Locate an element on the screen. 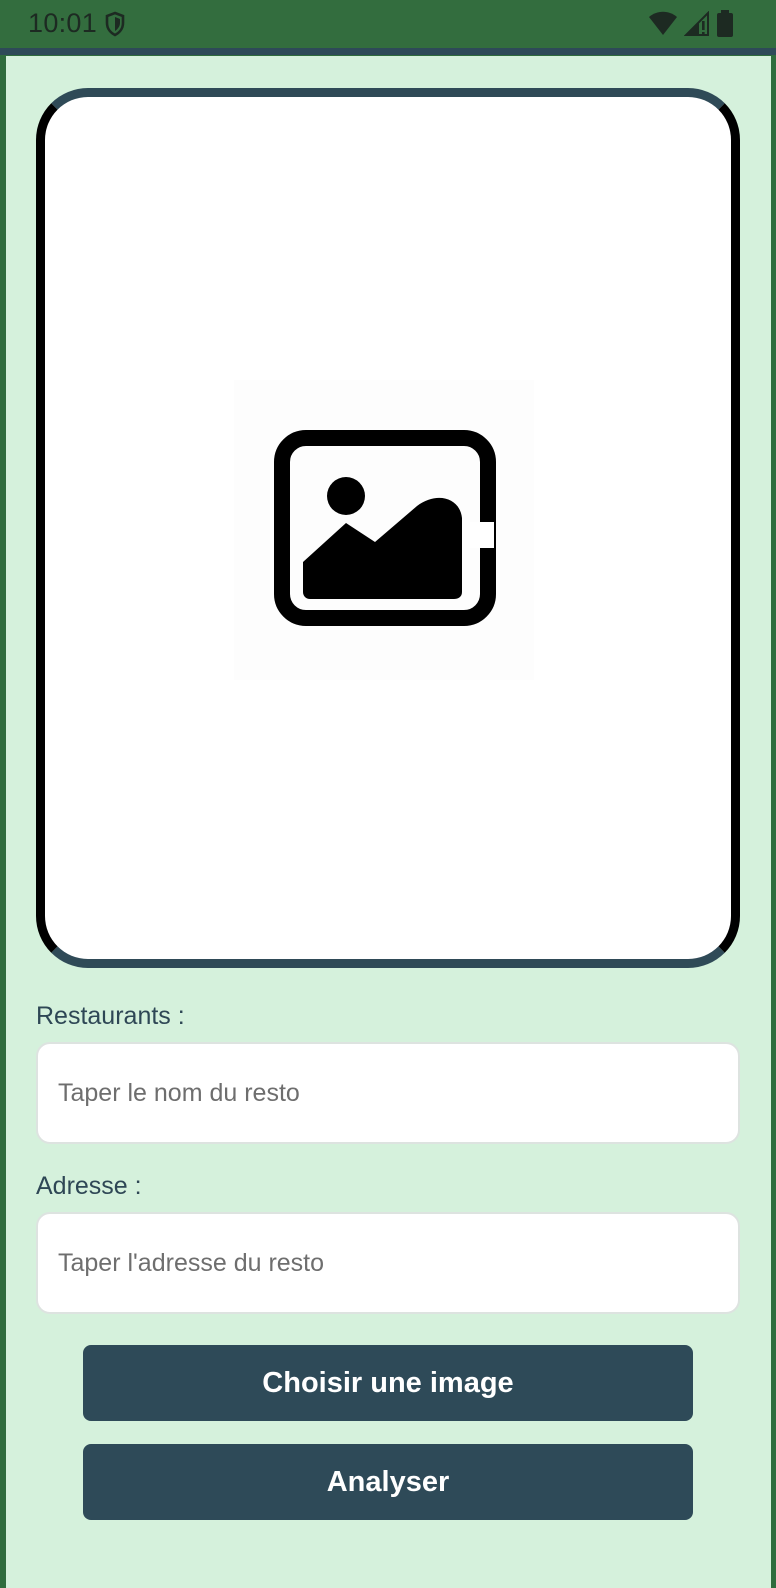 Image resolution: width=776 pixels, height=1588 pixels. wifi-icon is located at coordinates (663, 23).